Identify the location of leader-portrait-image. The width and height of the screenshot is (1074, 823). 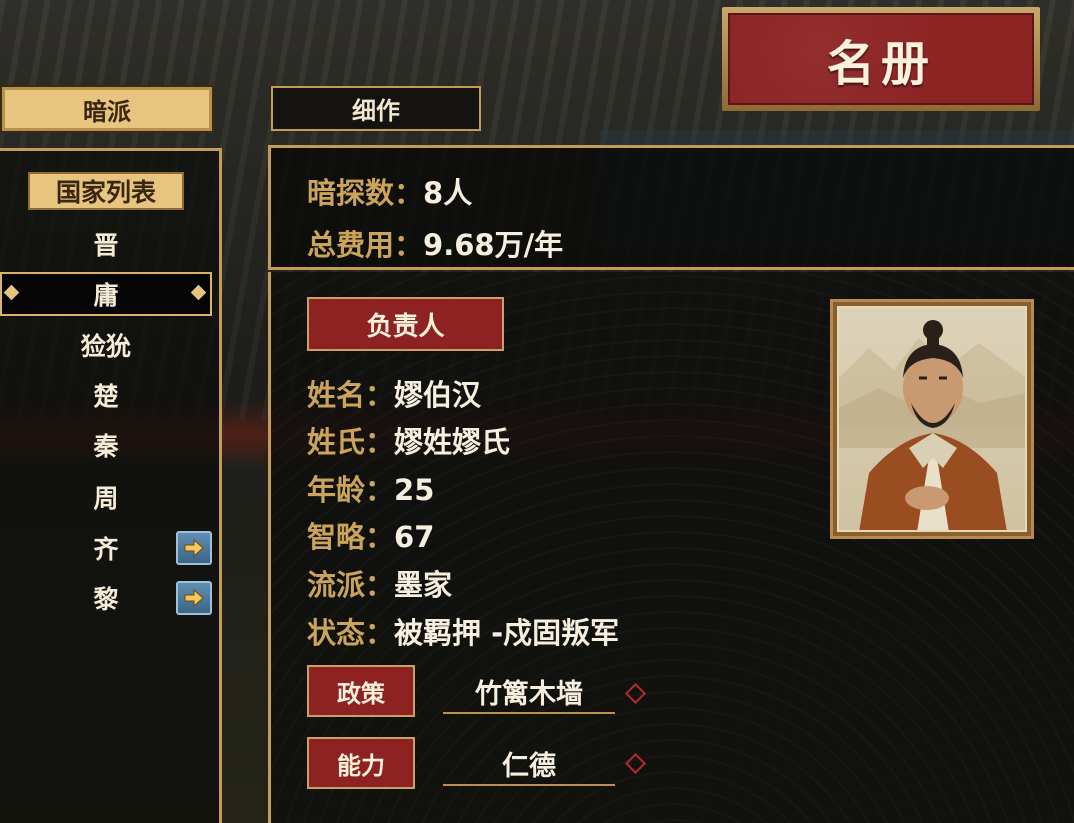
(932, 425).